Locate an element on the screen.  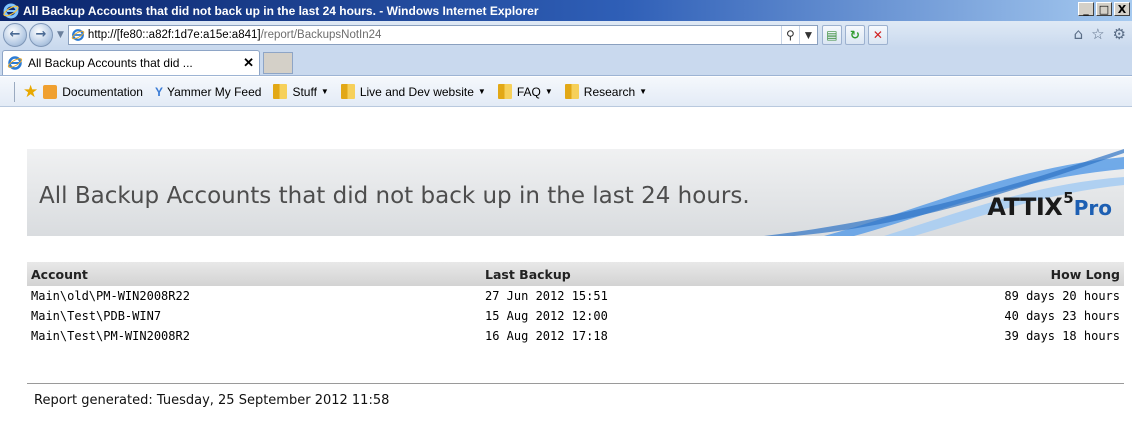
favorite-folder-research: Research ▼ is located at coordinates (606, 91).